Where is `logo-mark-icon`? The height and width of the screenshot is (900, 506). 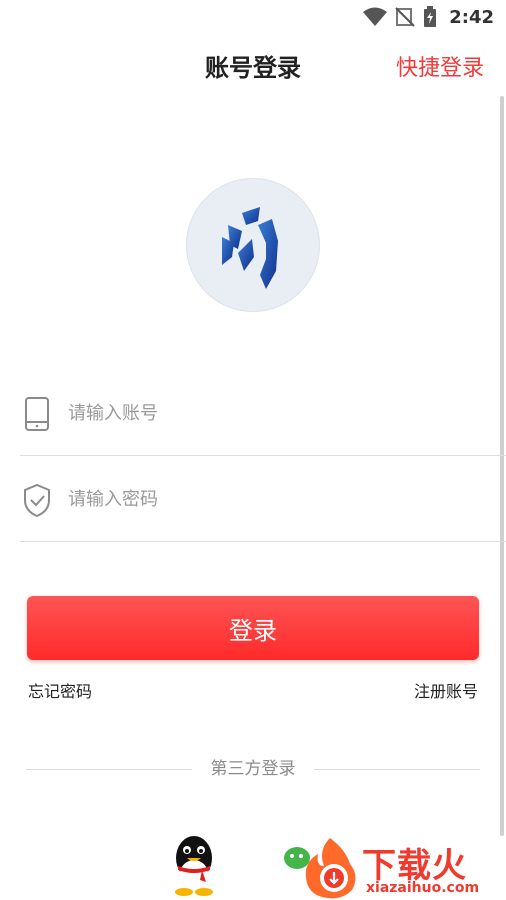
logo-mark-icon is located at coordinates (250, 248).